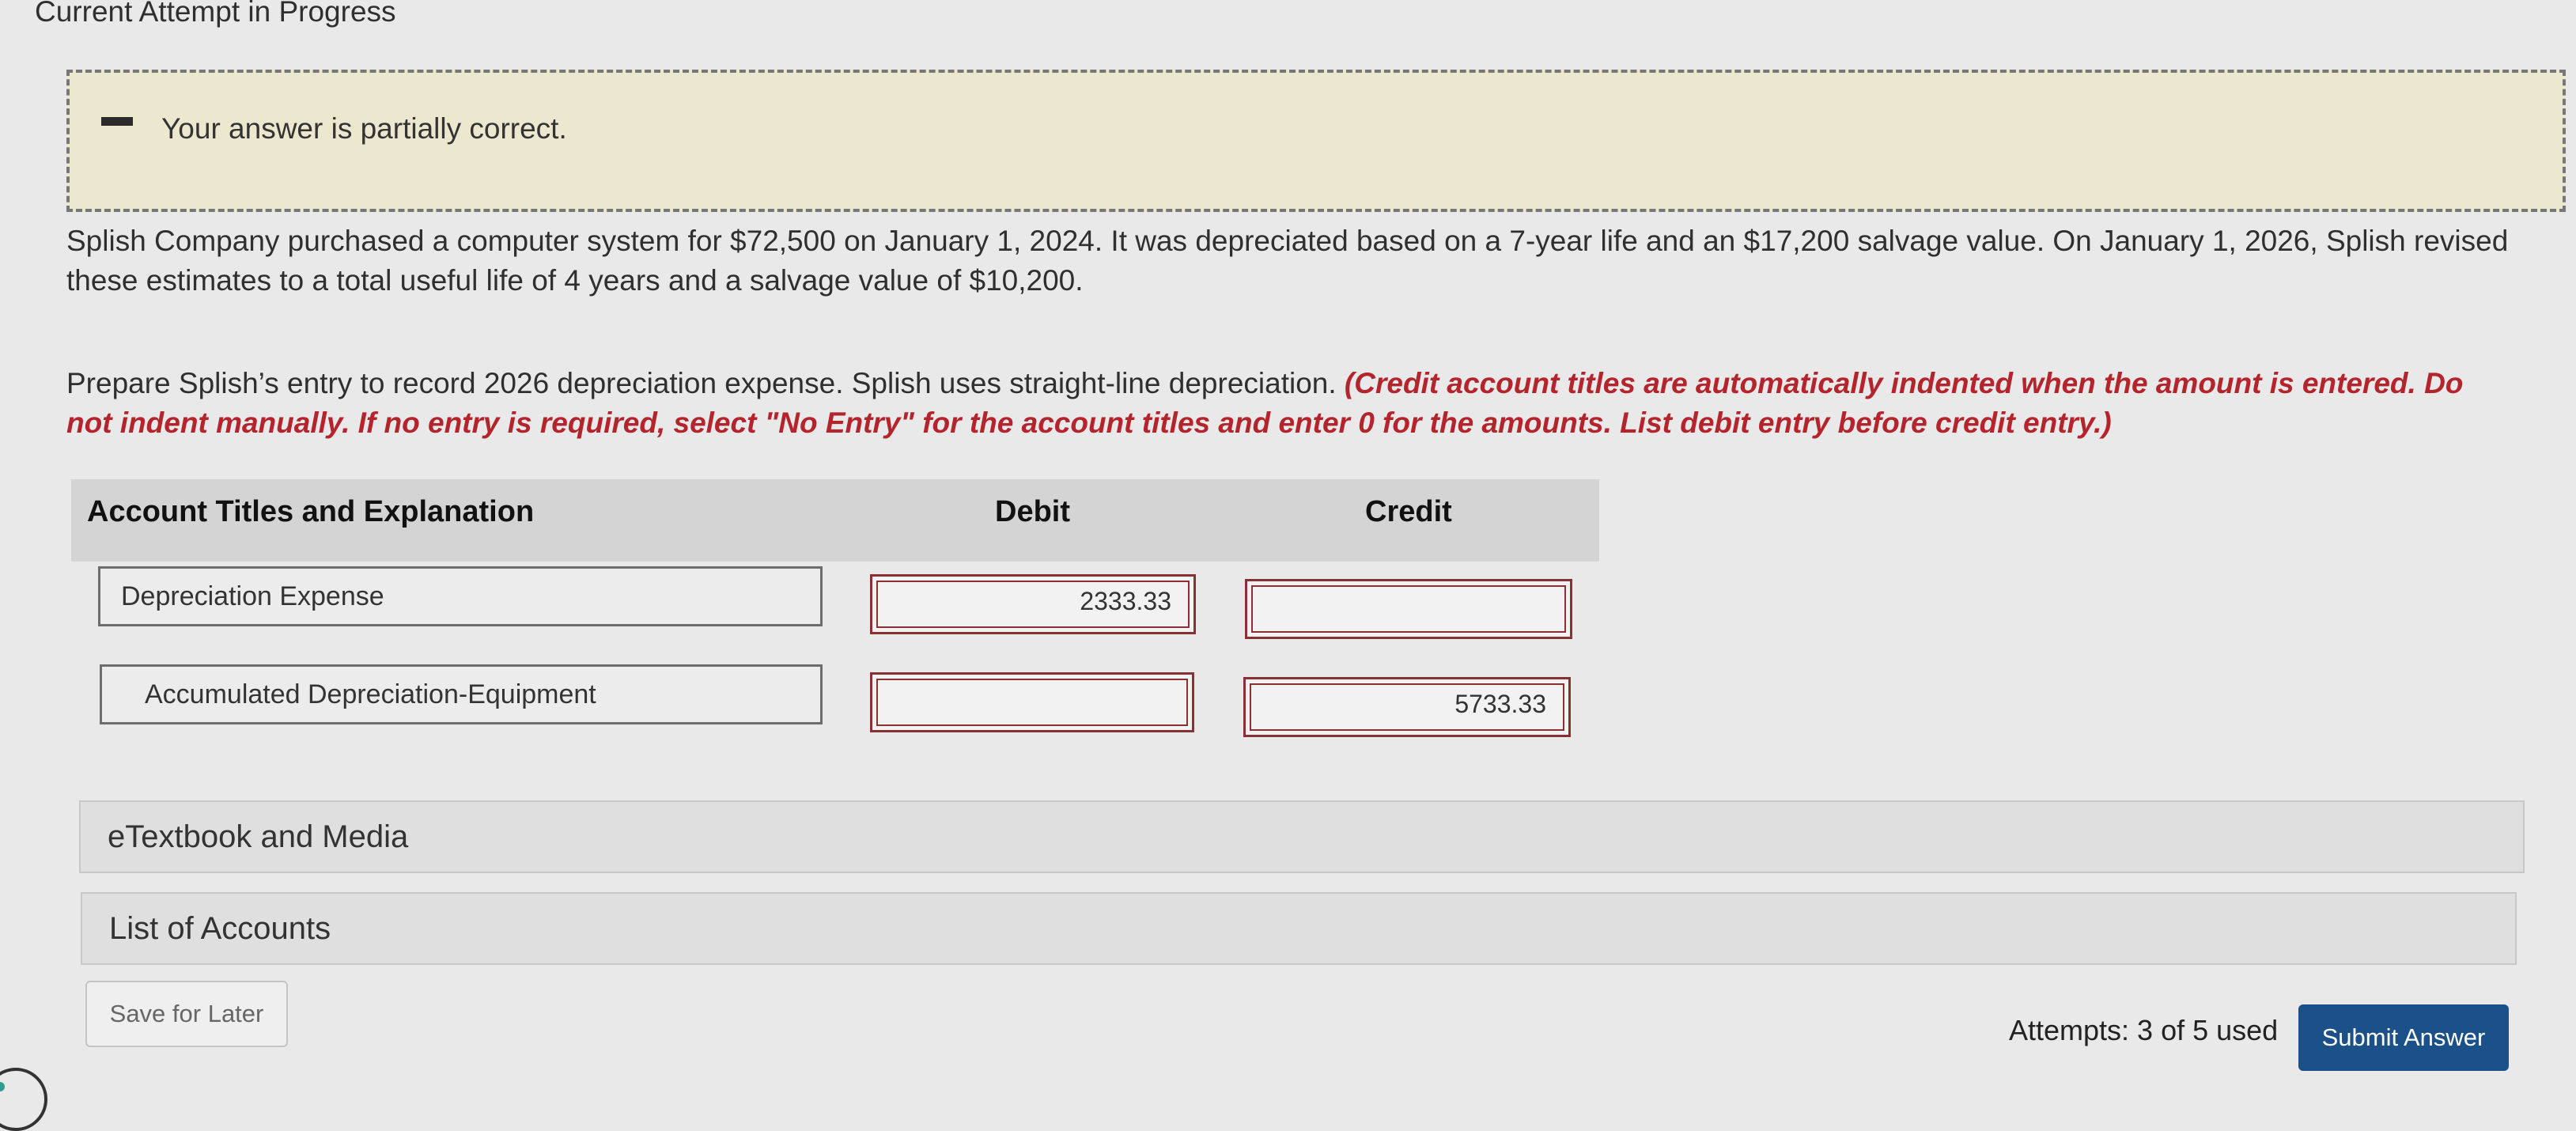 This screenshot has height=1131, width=2576. Describe the element at coordinates (1033, 604) in the screenshot. I see `debit-input-row-1: 2333.33` at that location.